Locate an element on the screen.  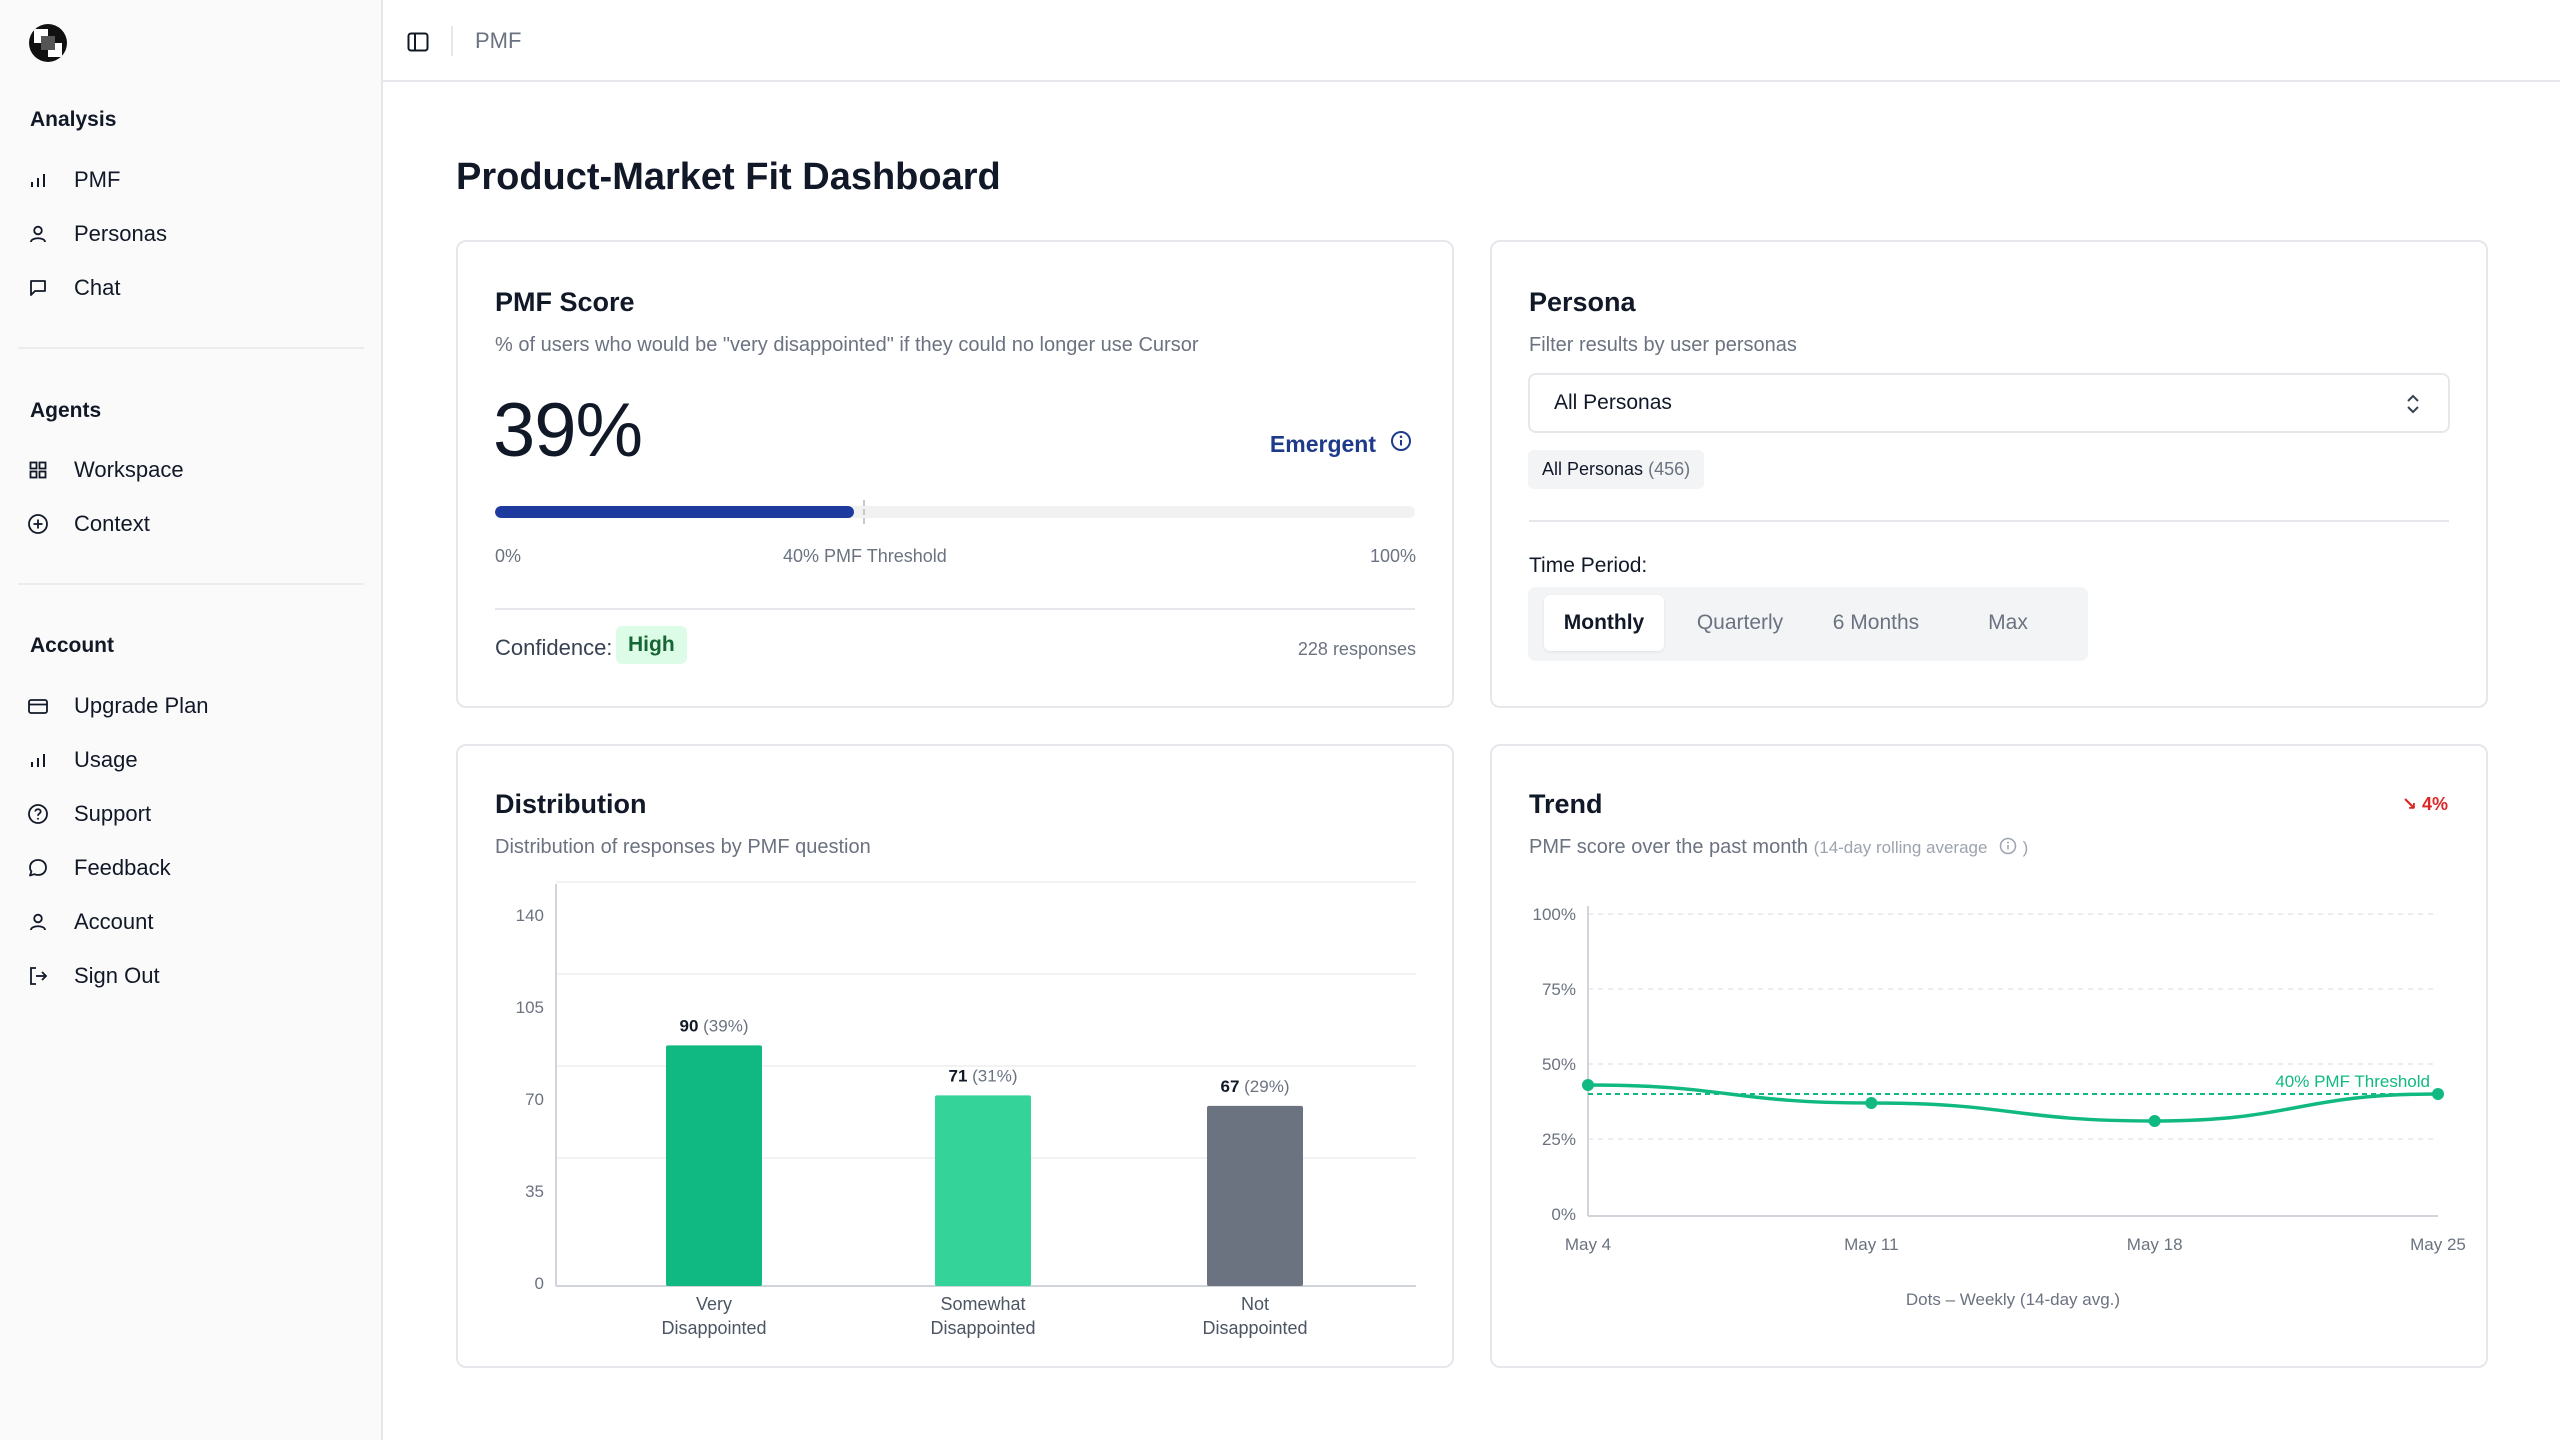
info-icon is located at coordinates (1401, 444).